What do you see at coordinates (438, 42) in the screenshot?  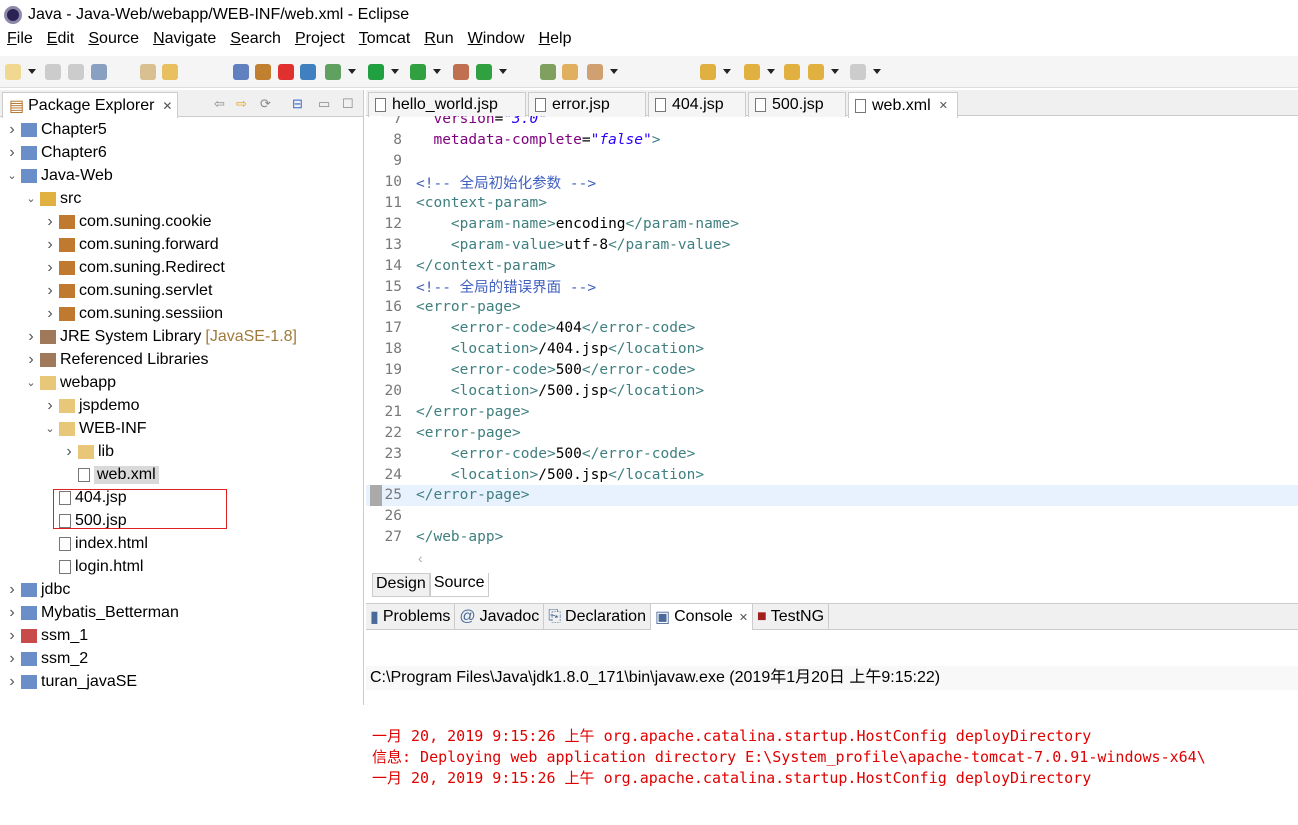 I see `menu-run: Run` at bounding box center [438, 42].